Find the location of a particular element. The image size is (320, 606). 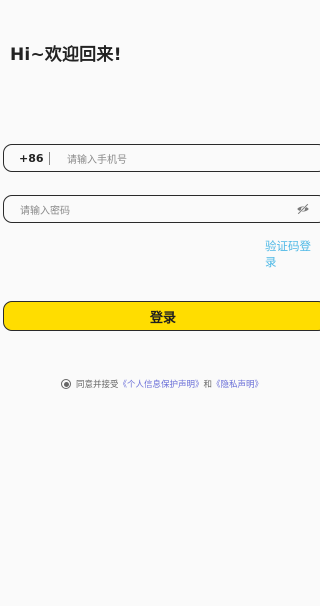

login-button: 登录 is located at coordinates (161, 316).